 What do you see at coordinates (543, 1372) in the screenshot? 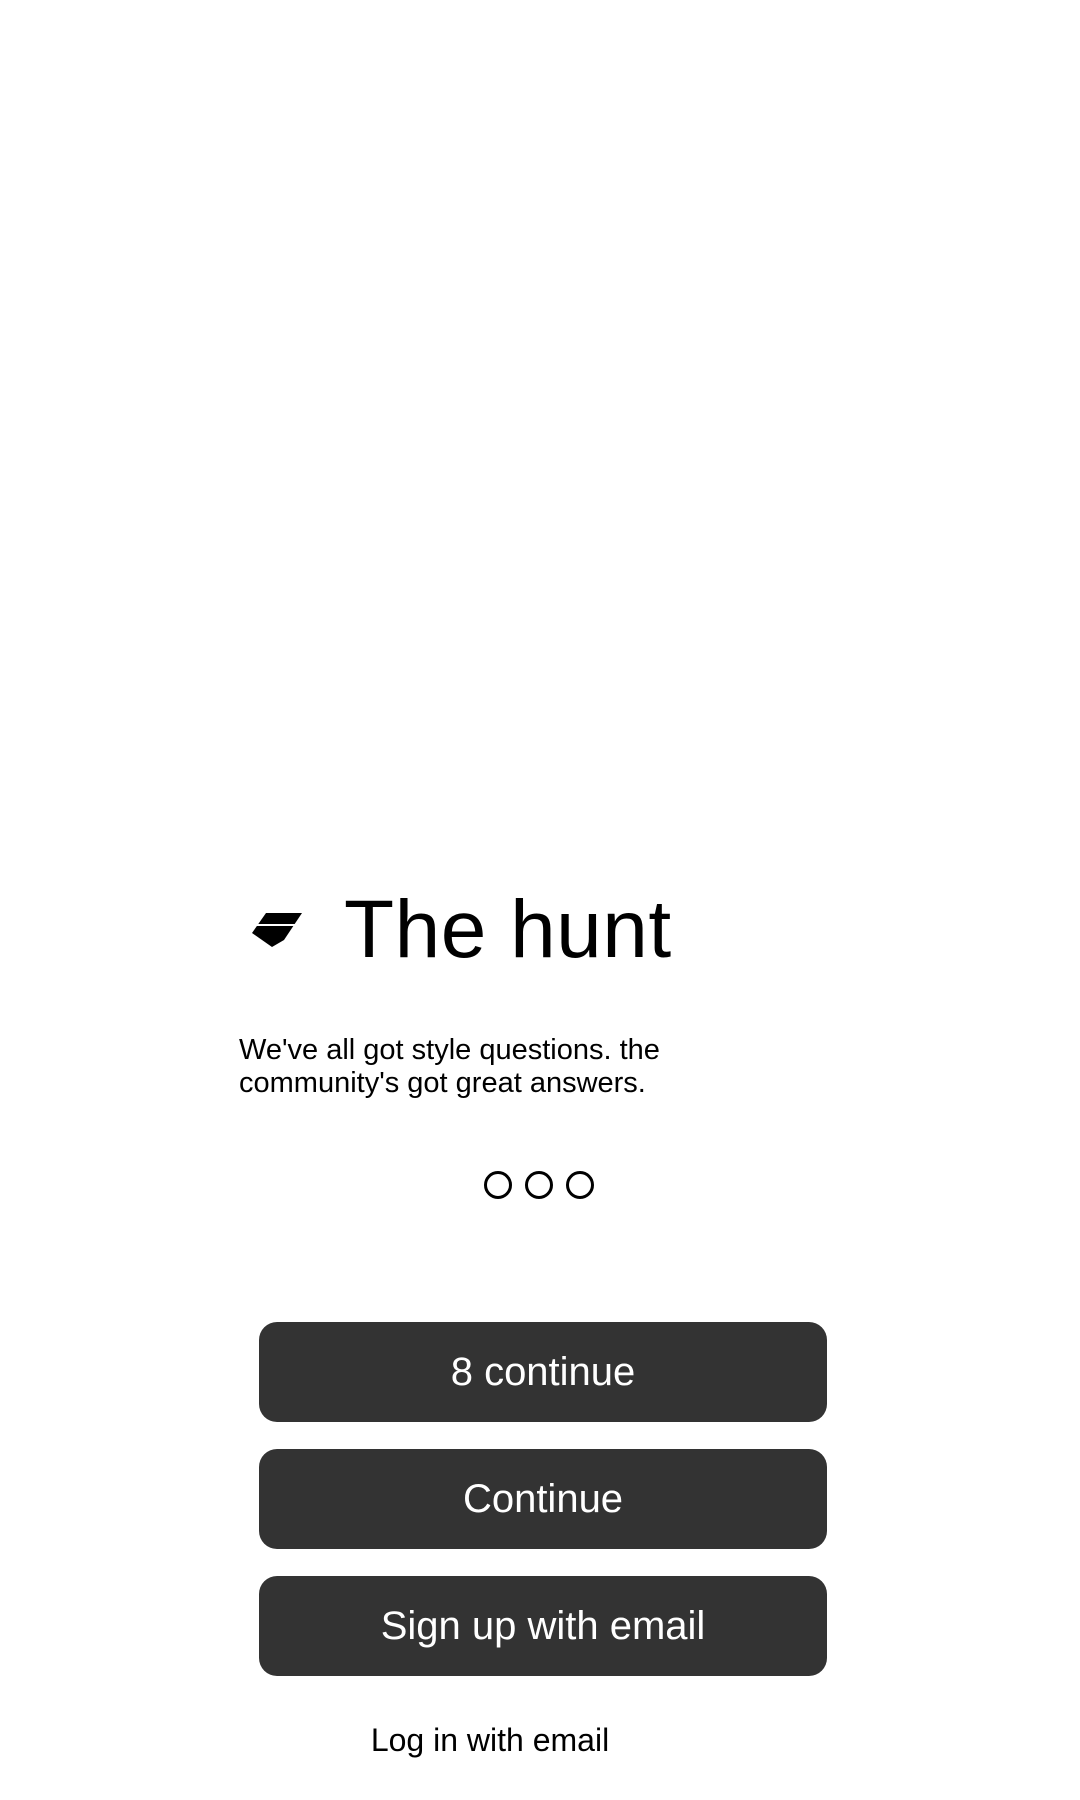
I see `continue-with-account-button: 8 continue` at bounding box center [543, 1372].